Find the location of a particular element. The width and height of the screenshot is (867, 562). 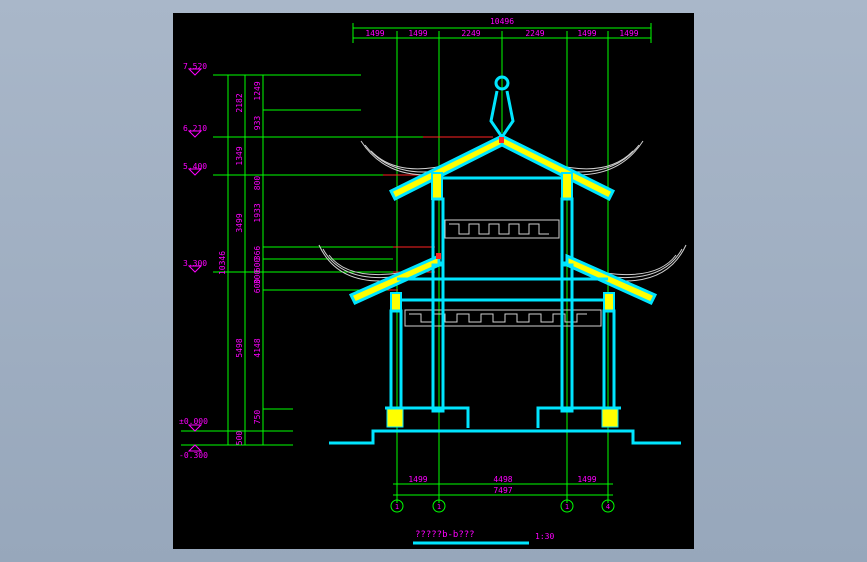

platform-outline is located at coordinates (505, 437).